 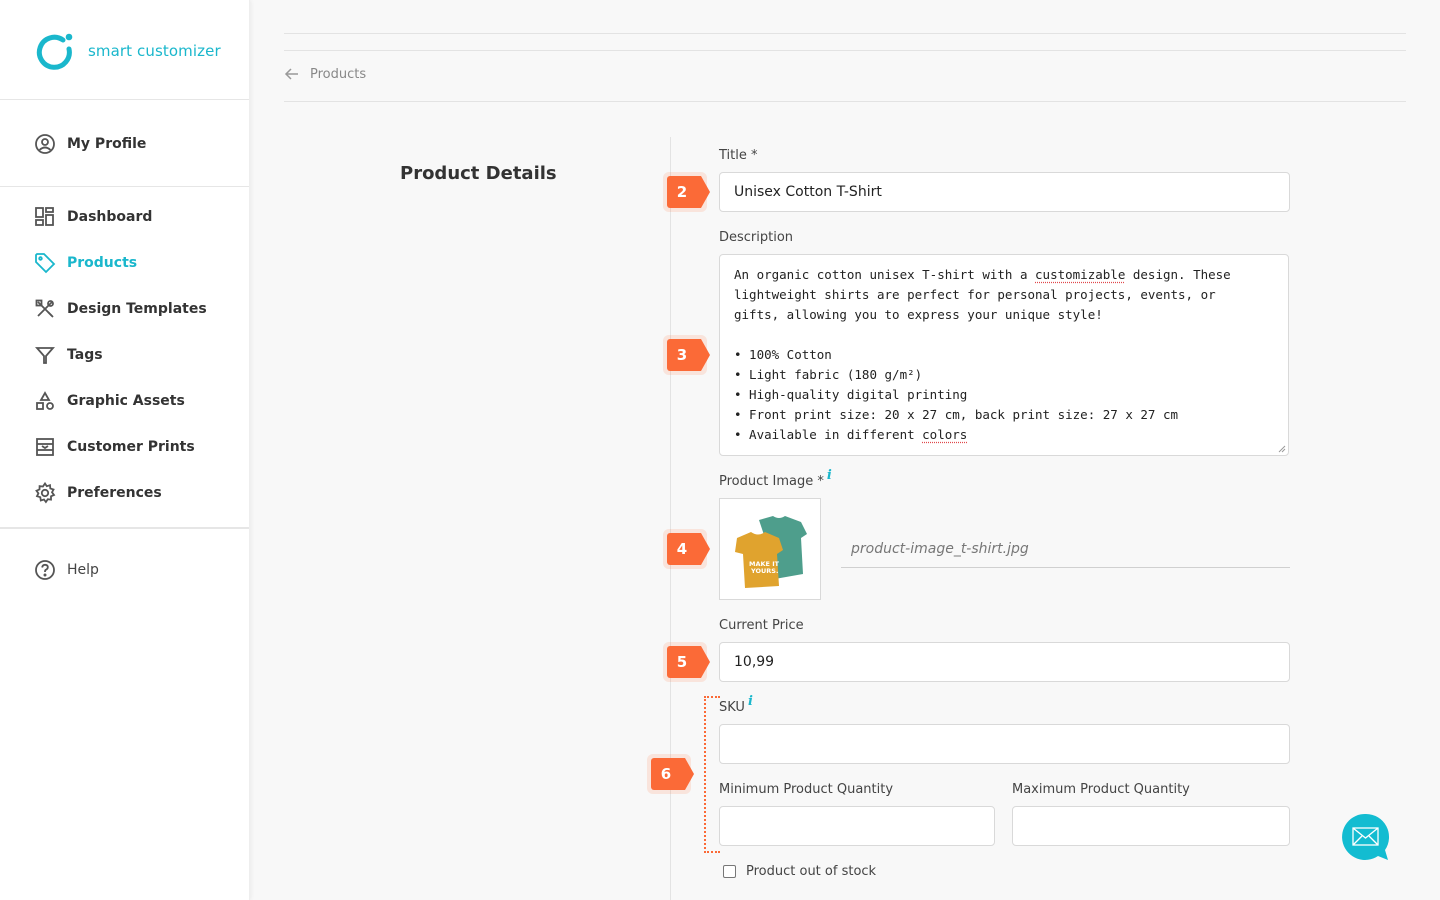 What do you see at coordinates (338, 74) in the screenshot?
I see `breadcrumb-label: Products` at bounding box center [338, 74].